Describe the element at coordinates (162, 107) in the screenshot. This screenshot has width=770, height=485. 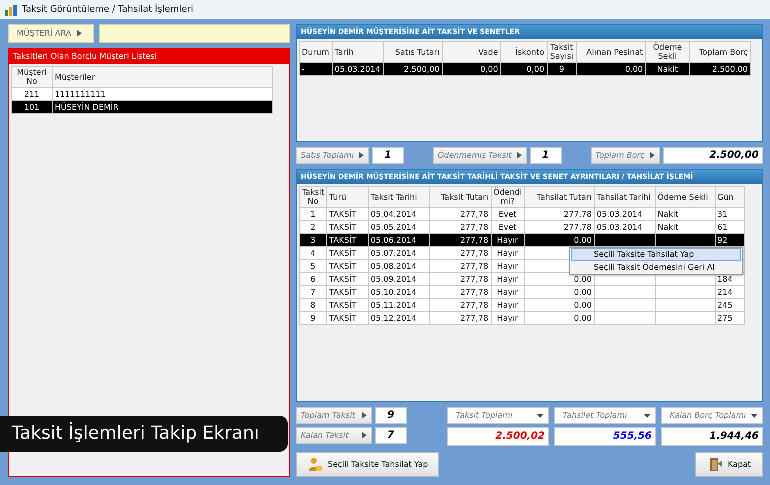
I see `table-cell: HÜSEYİN DEMİR` at that location.